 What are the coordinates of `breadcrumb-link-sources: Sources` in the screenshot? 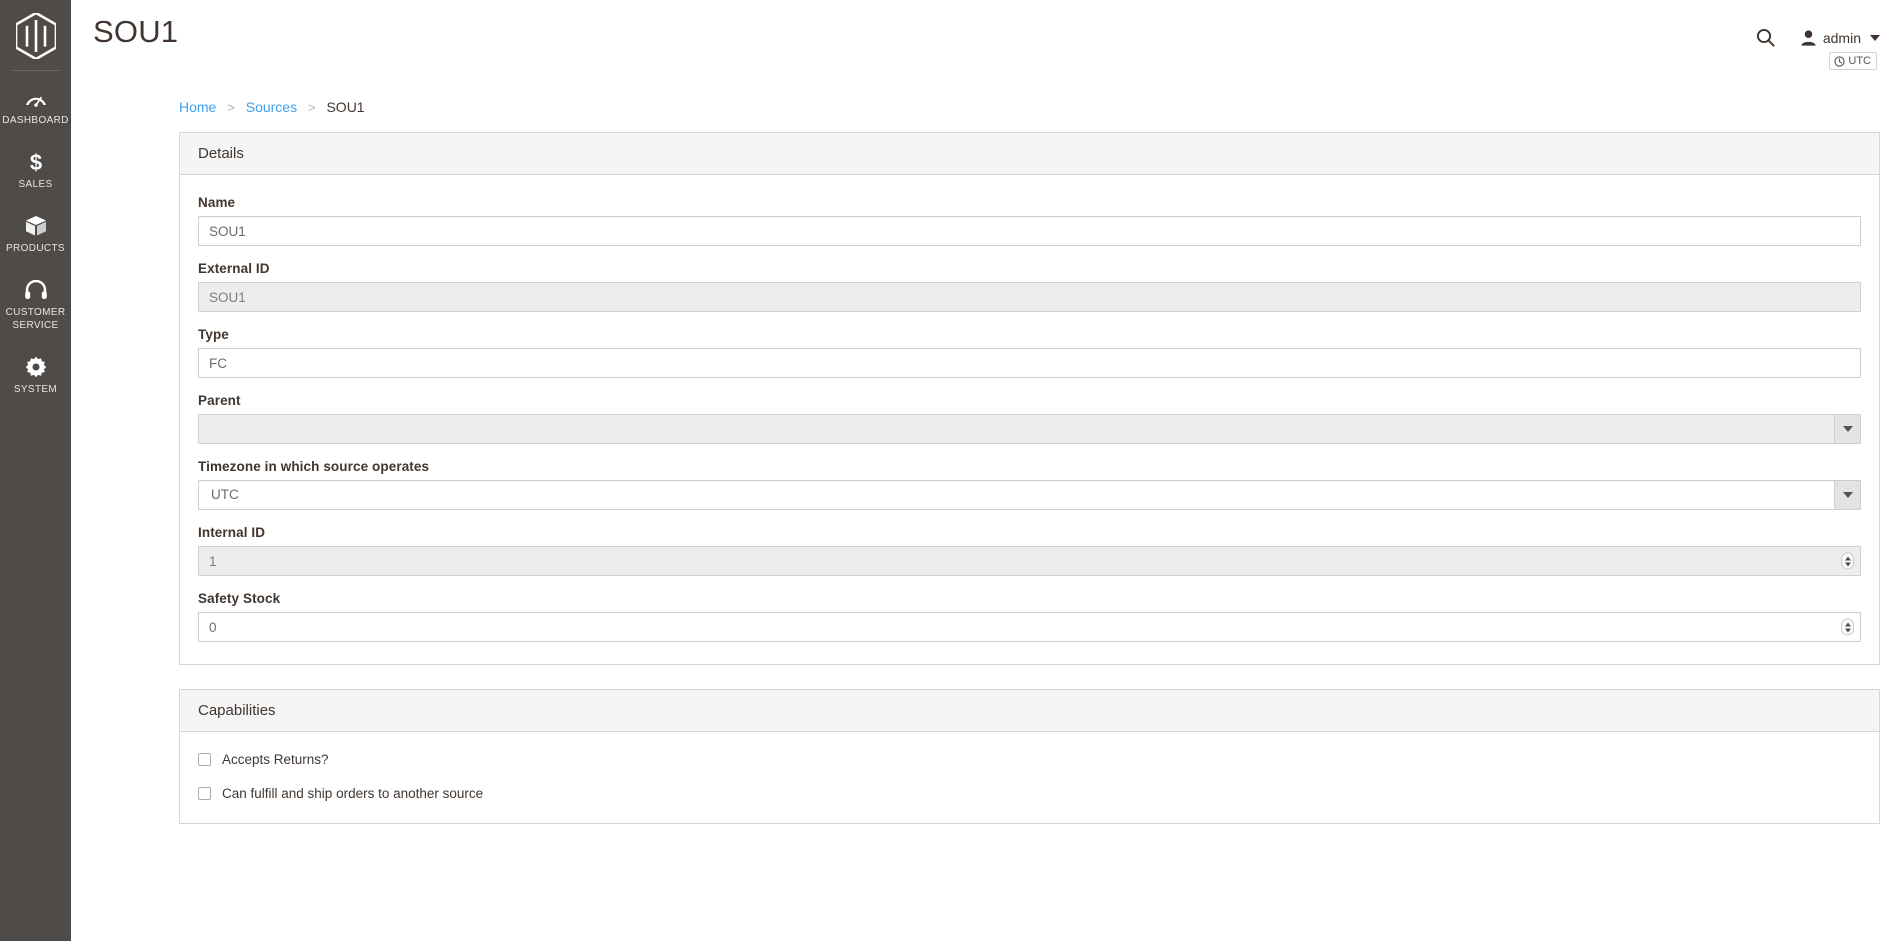 It's located at (271, 107).